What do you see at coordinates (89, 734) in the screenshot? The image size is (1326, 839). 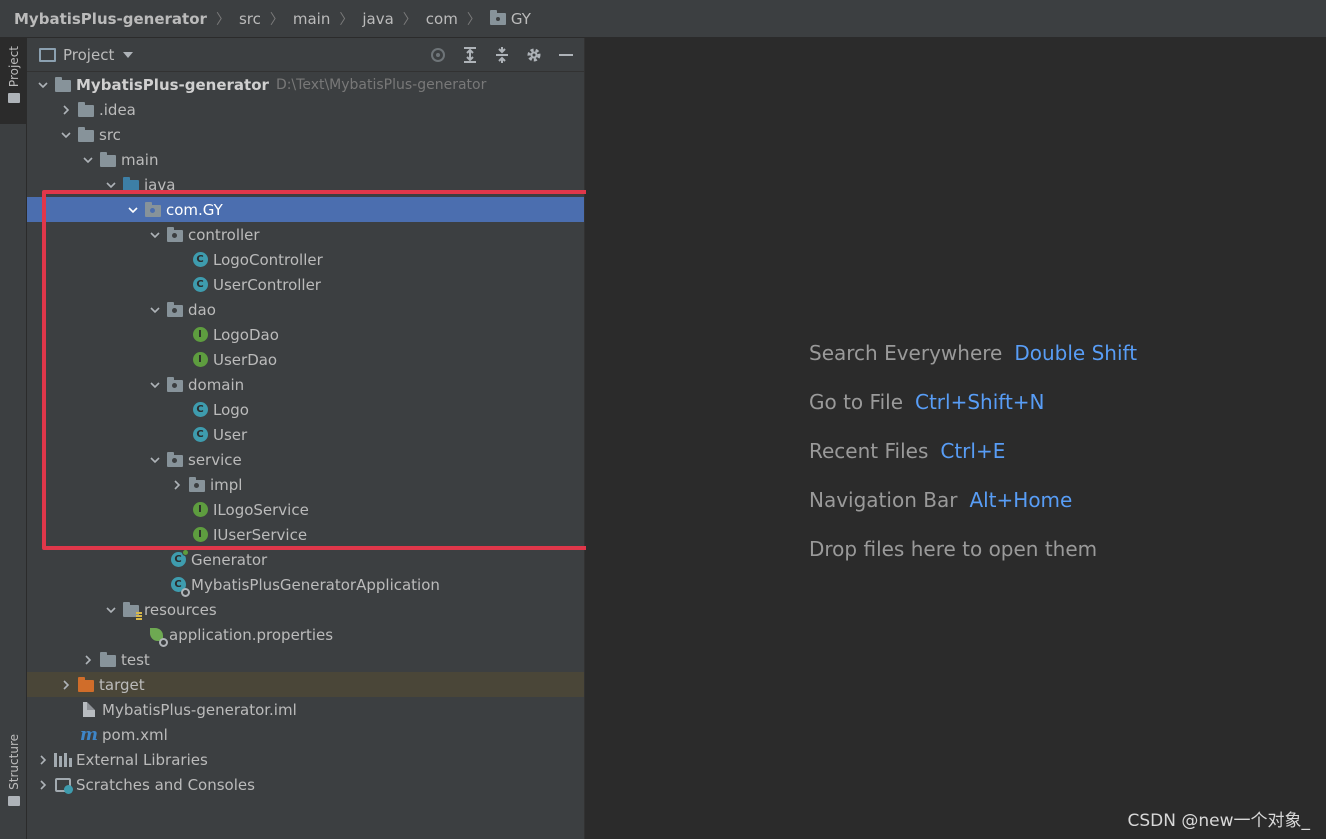 I see `maven-icon: m` at bounding box center [89, 734].